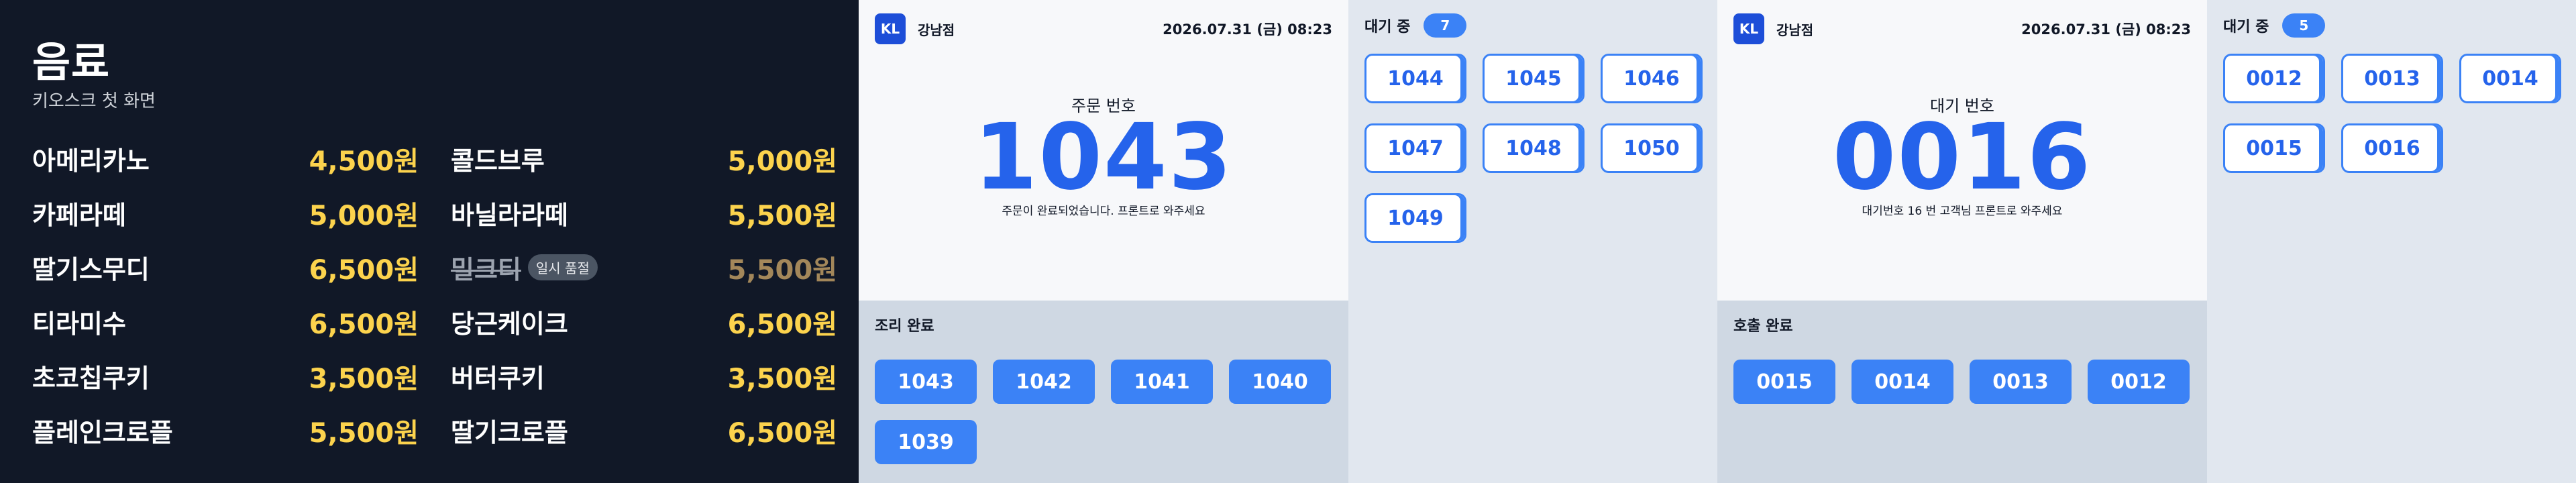 This screenshot has height=483, width=2576. I want to click on done-list: 1043 1042 1041 1040 1039, so click(1106, 412).